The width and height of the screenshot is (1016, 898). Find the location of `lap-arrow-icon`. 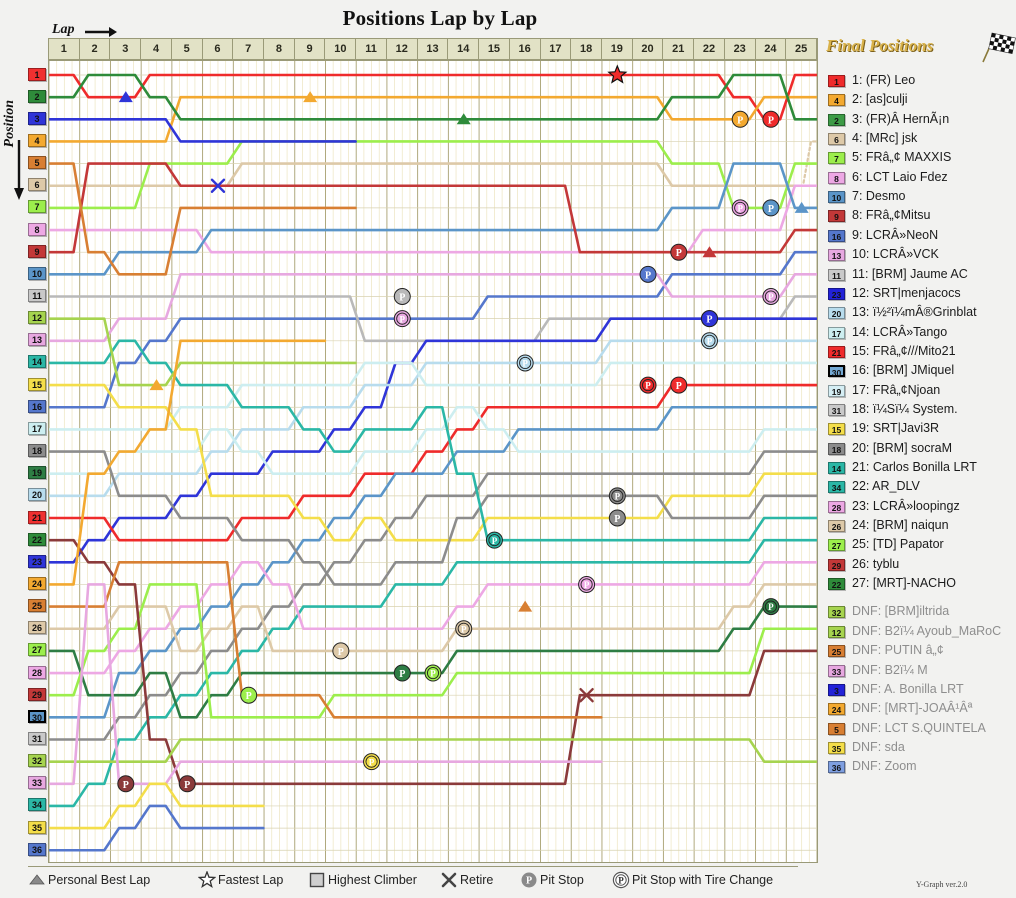

lap-arrow-icon is located at coordinates (101, 32).